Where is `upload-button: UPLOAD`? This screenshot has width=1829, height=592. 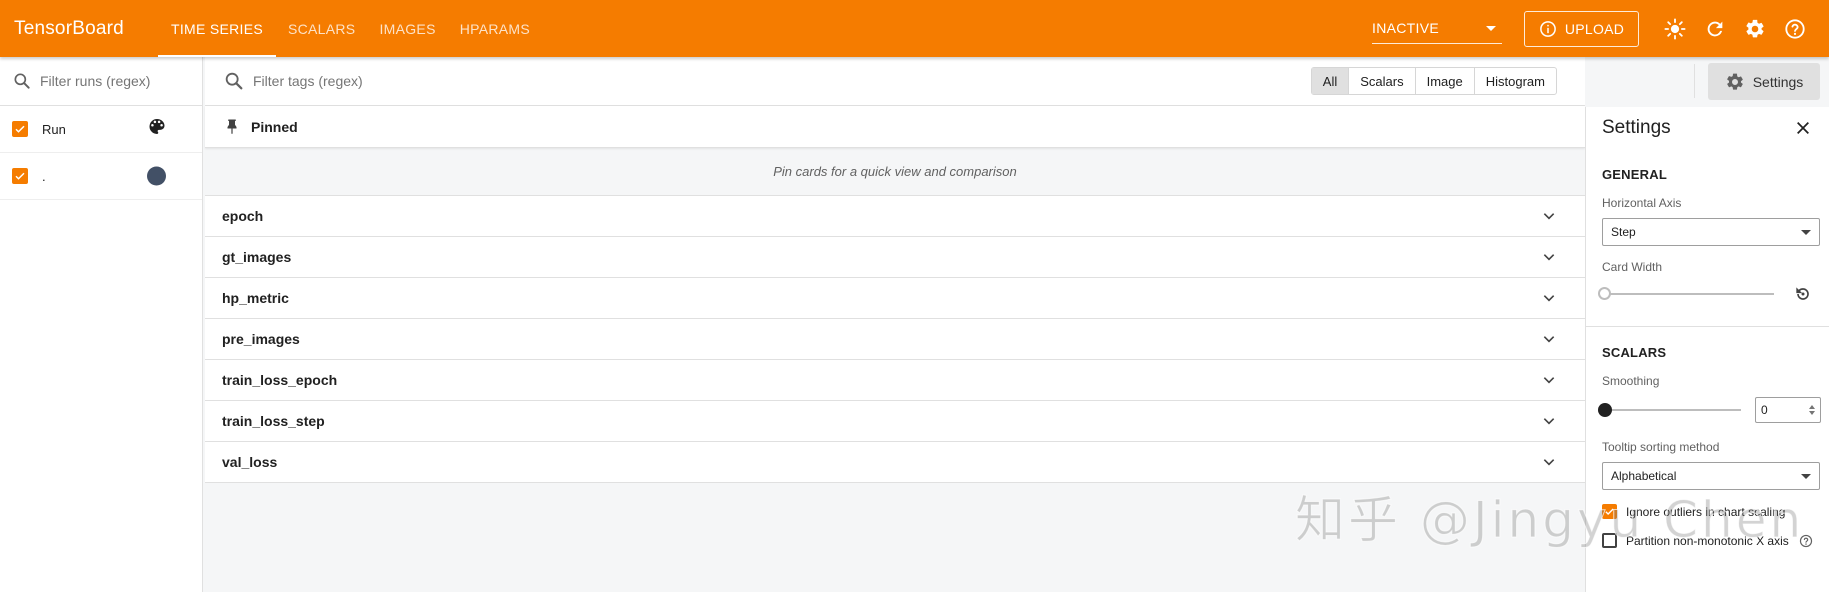
upload-button: UPLOAD is located at coordinates (1581, 28).